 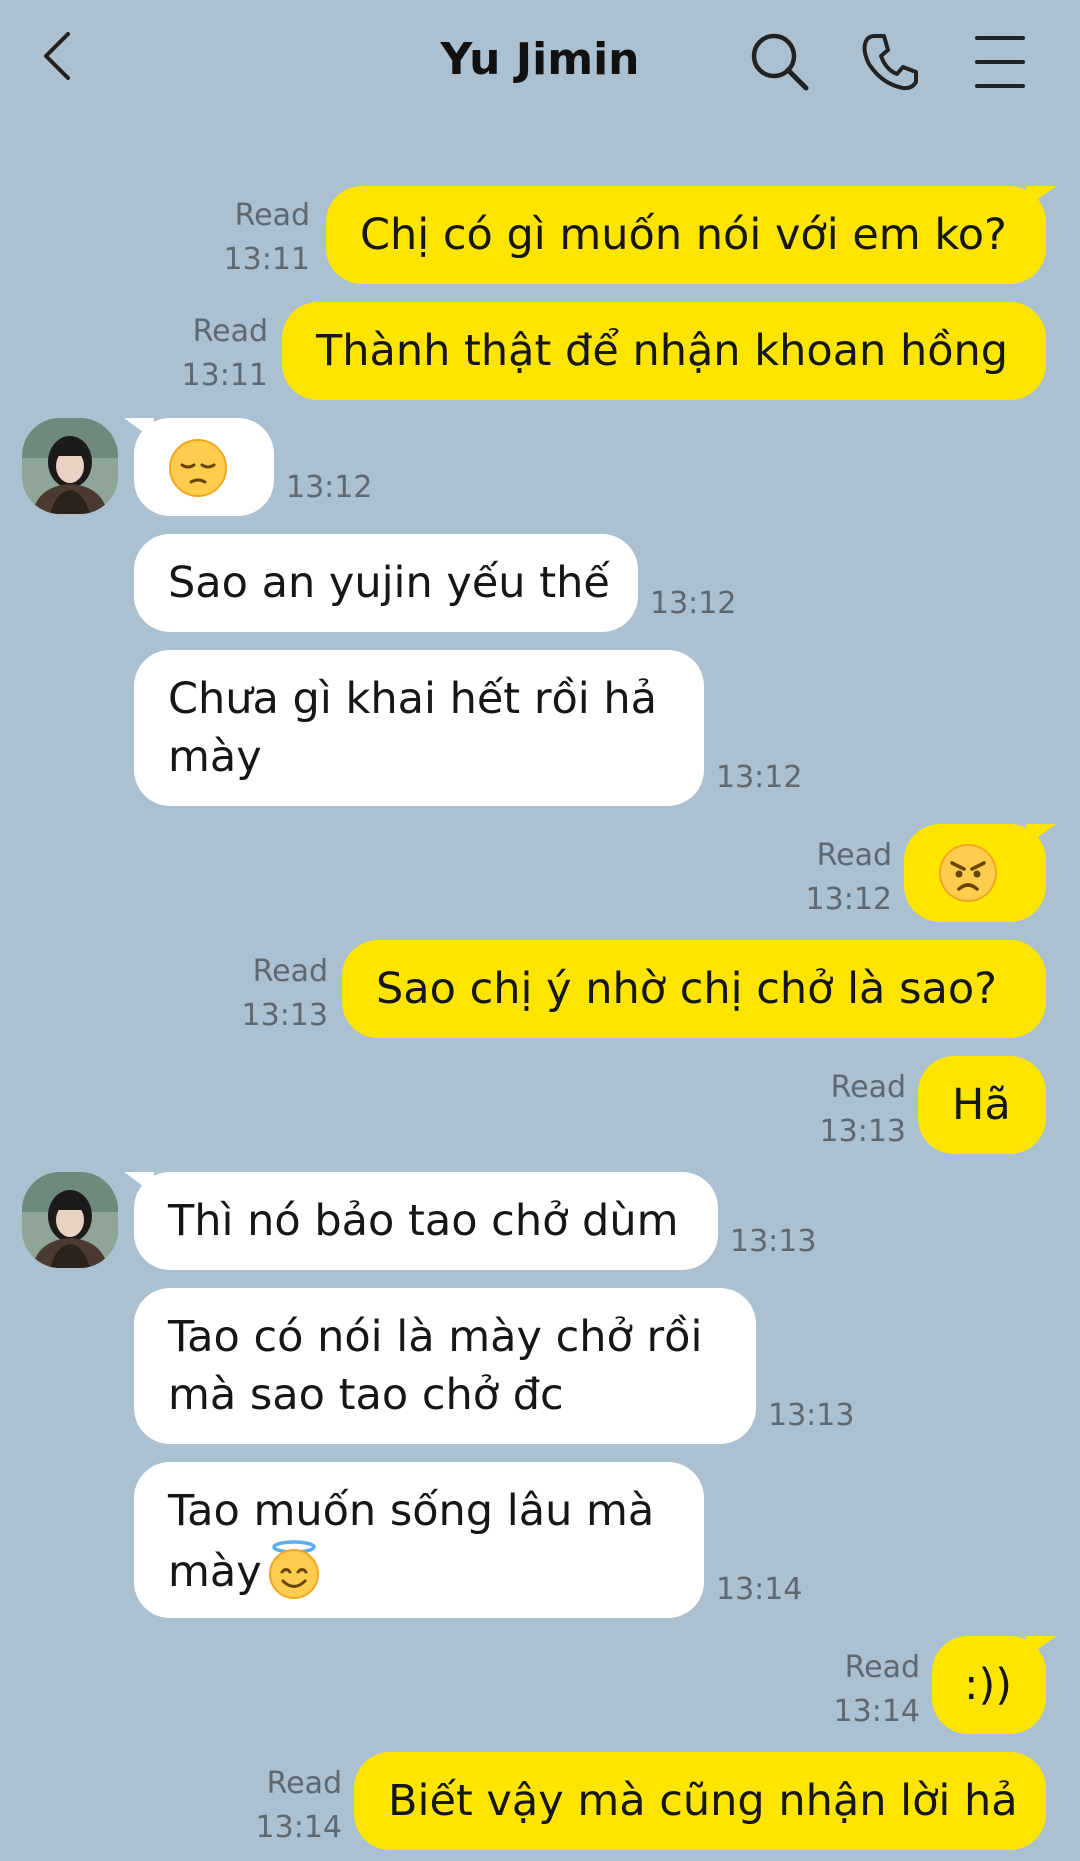 I want to click on angry-face-icon, so click(x=968, y=873).